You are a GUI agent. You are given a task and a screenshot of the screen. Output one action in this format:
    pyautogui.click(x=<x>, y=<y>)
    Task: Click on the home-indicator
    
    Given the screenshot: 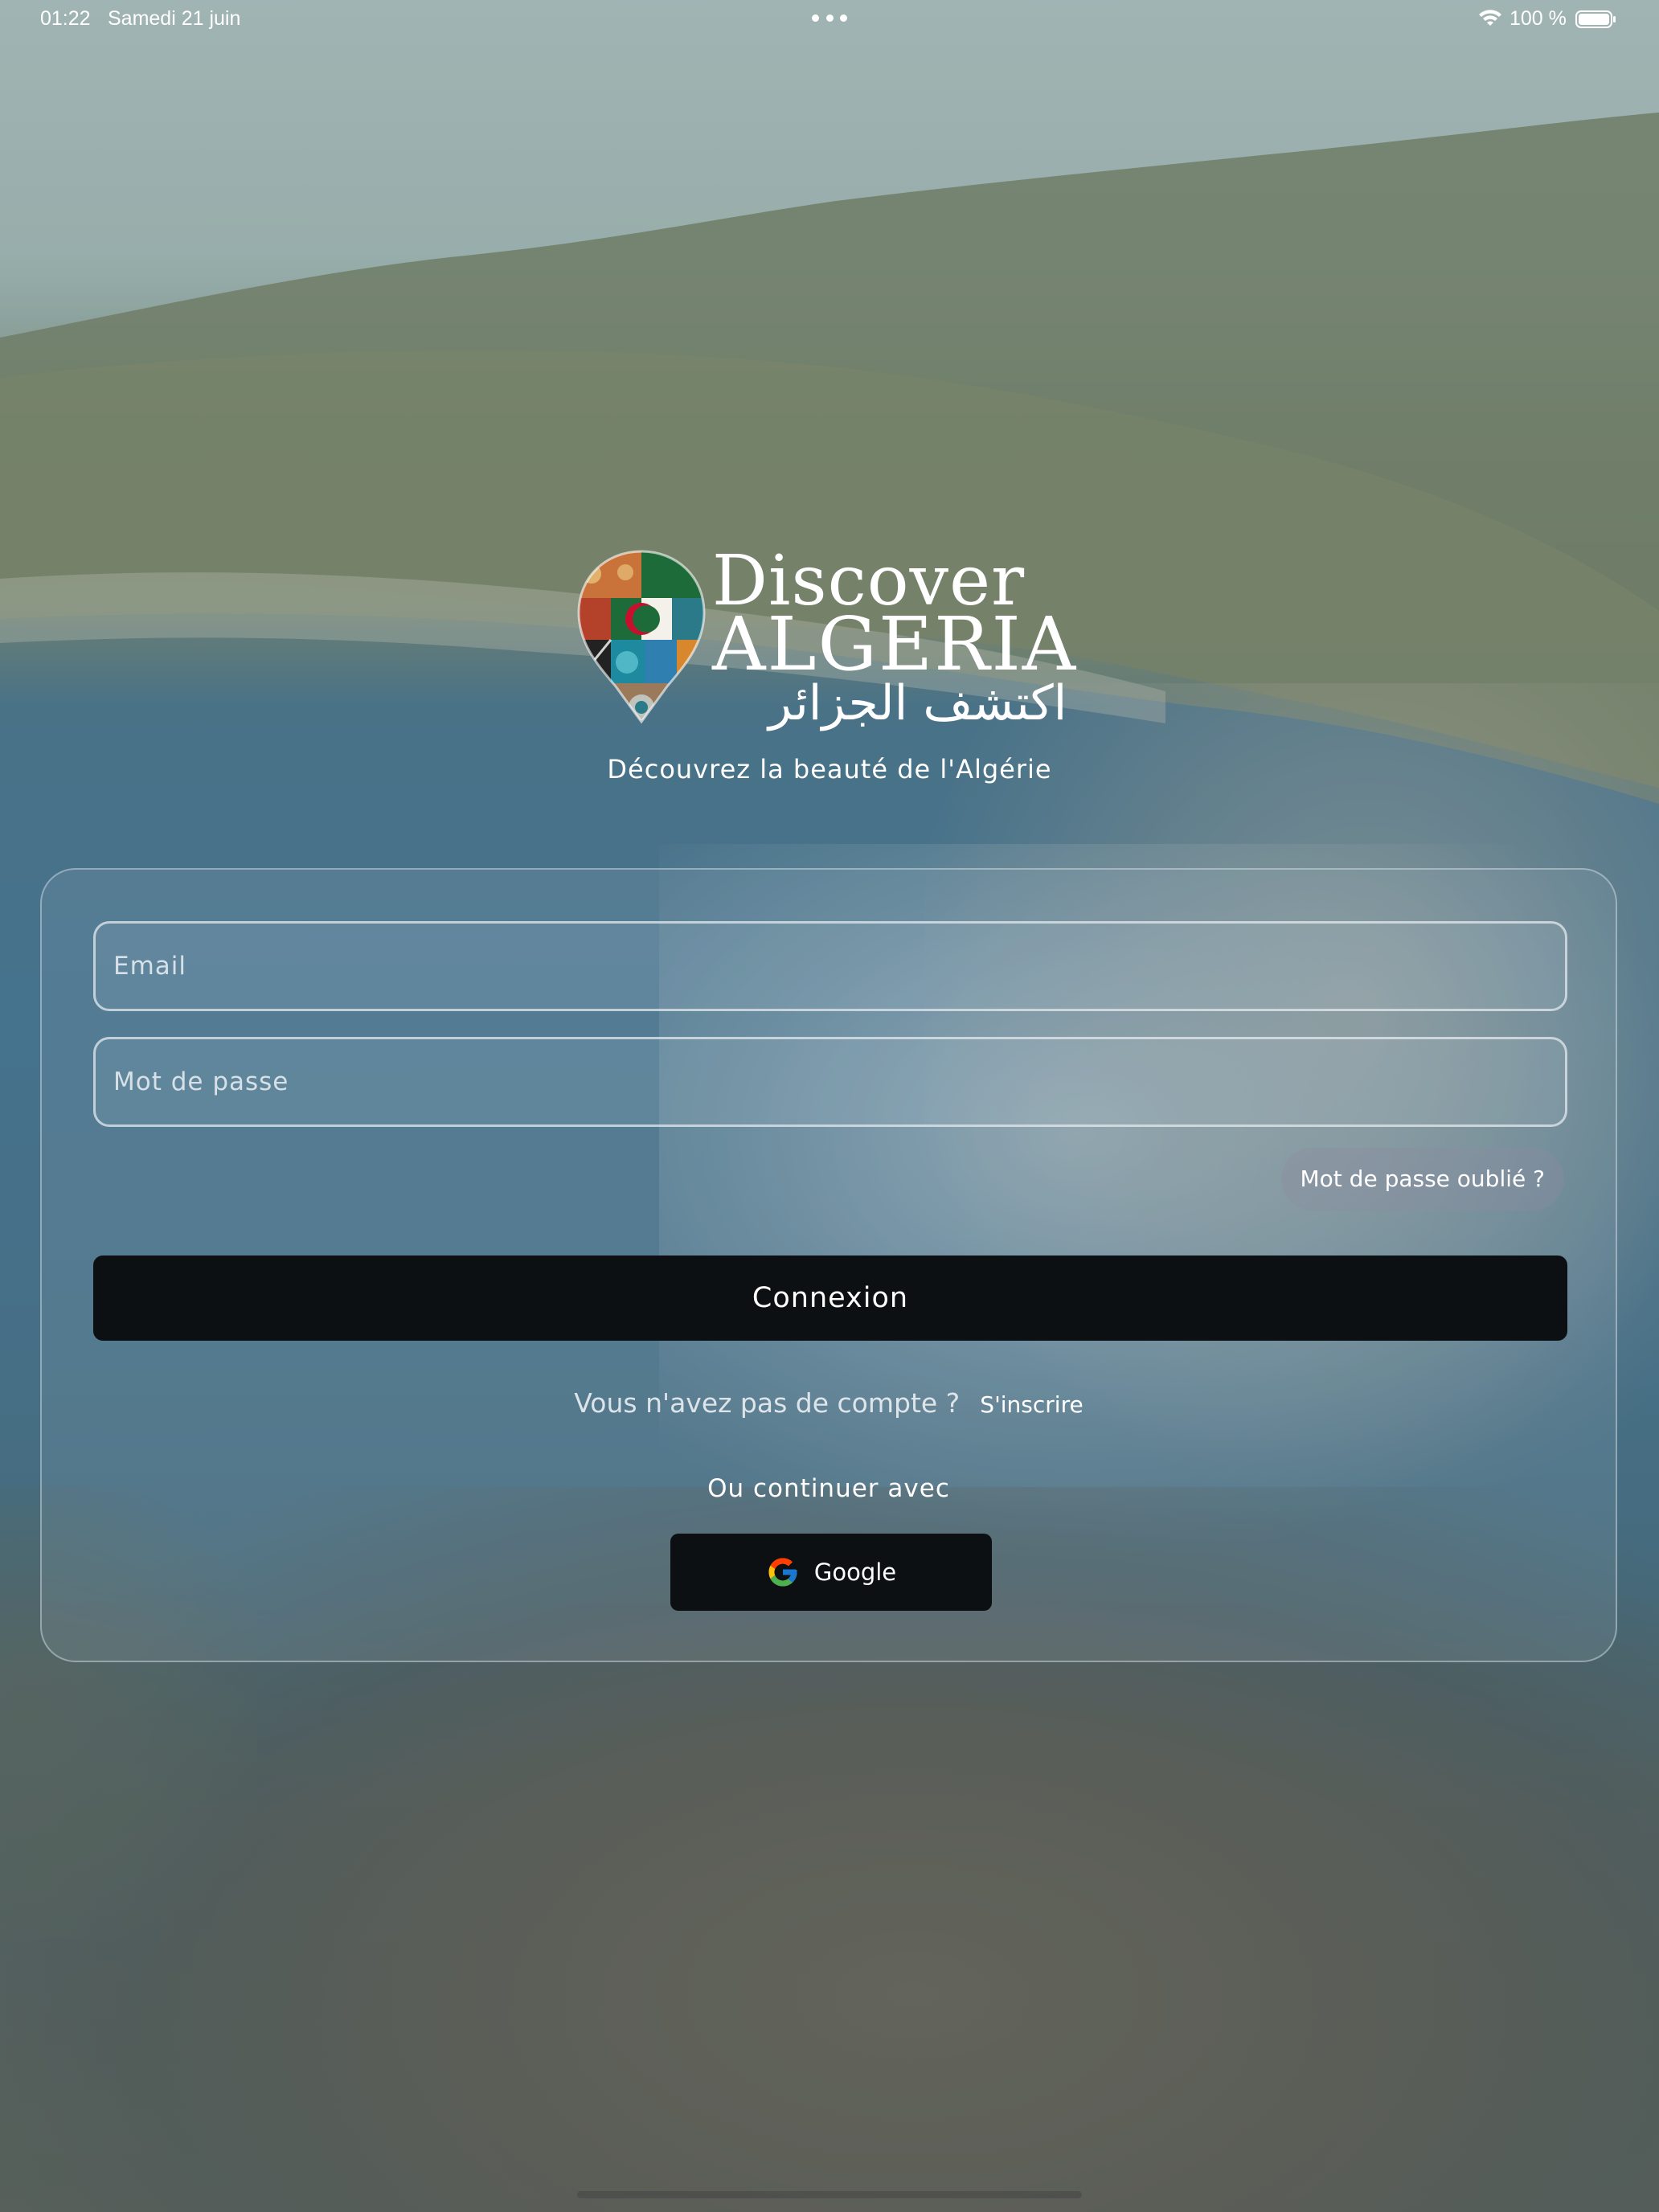 What is the action you would take?
    pyautogui.click(x=829, y=2194)
    